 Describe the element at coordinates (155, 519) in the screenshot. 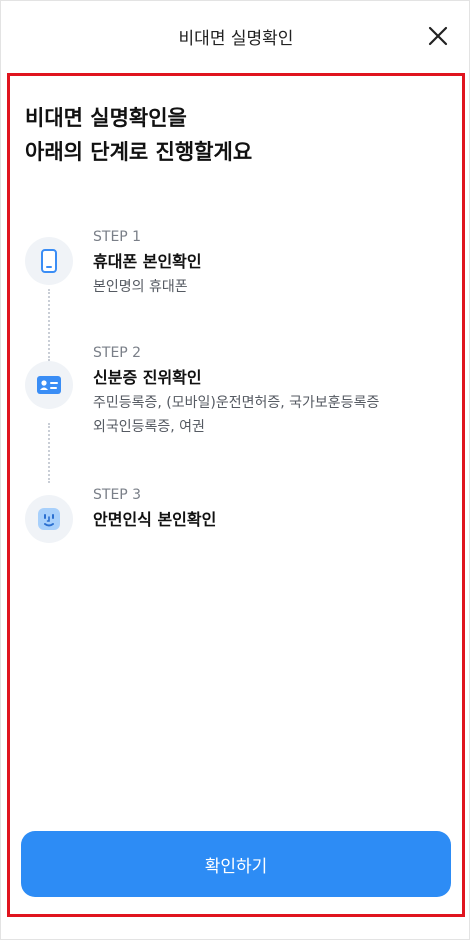

I see `step-title: 안면인식 본인확인` at that location.